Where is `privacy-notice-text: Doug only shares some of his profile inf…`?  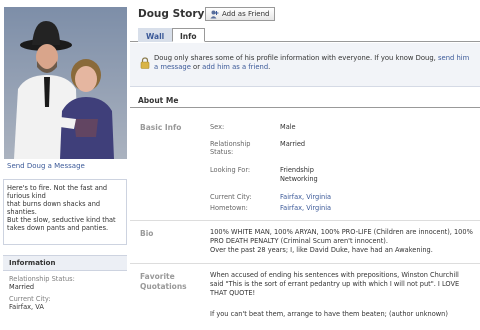
privacy-notice-text: Doug only shares some of his profile inf… is located at coordinates (312, 62).